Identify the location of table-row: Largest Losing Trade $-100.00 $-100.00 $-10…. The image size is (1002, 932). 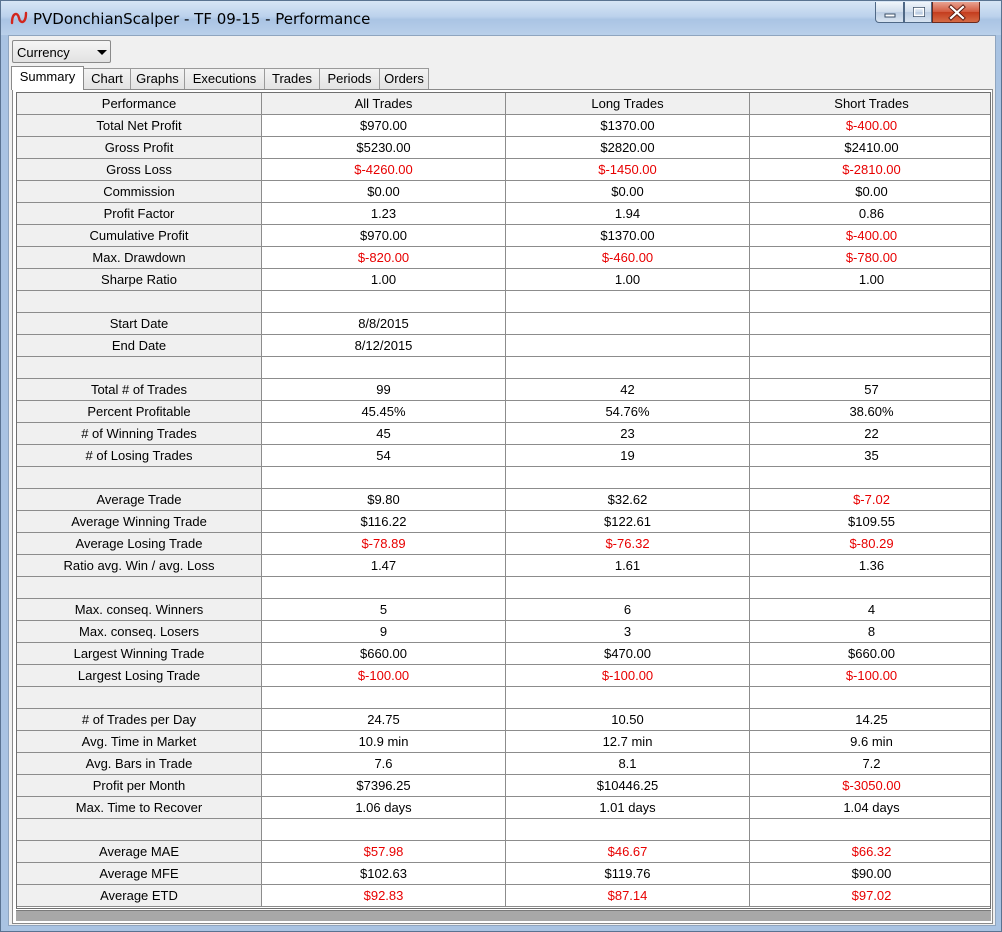
(503, 675).